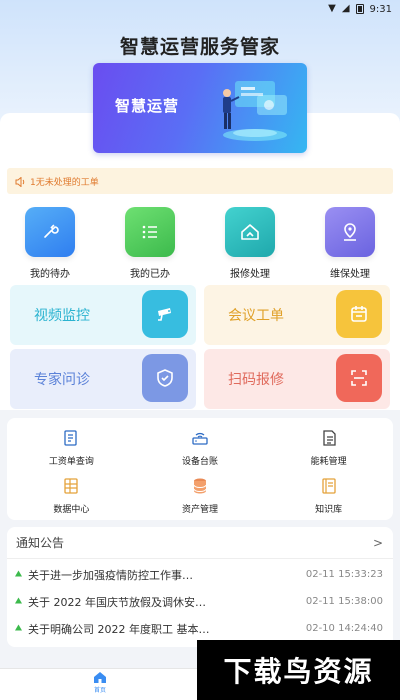  Describe the element at coordinates (250, 232) in the screenshot. I see `house-icon` at that location.